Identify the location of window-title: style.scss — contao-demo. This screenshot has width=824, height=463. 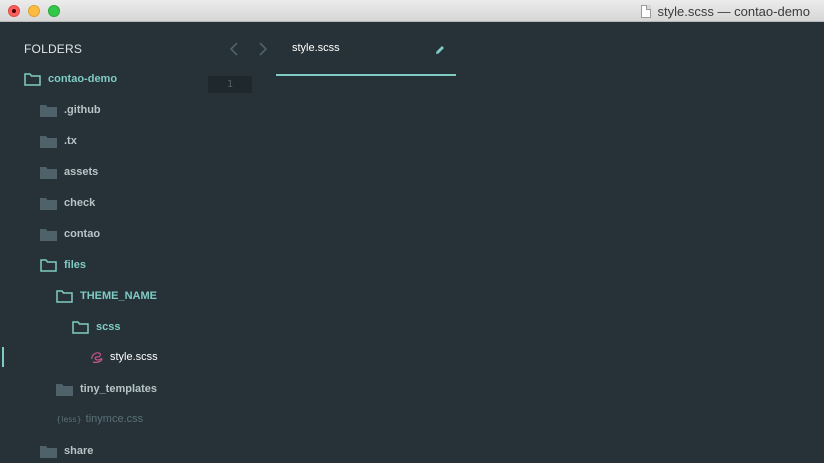
(733, 11).